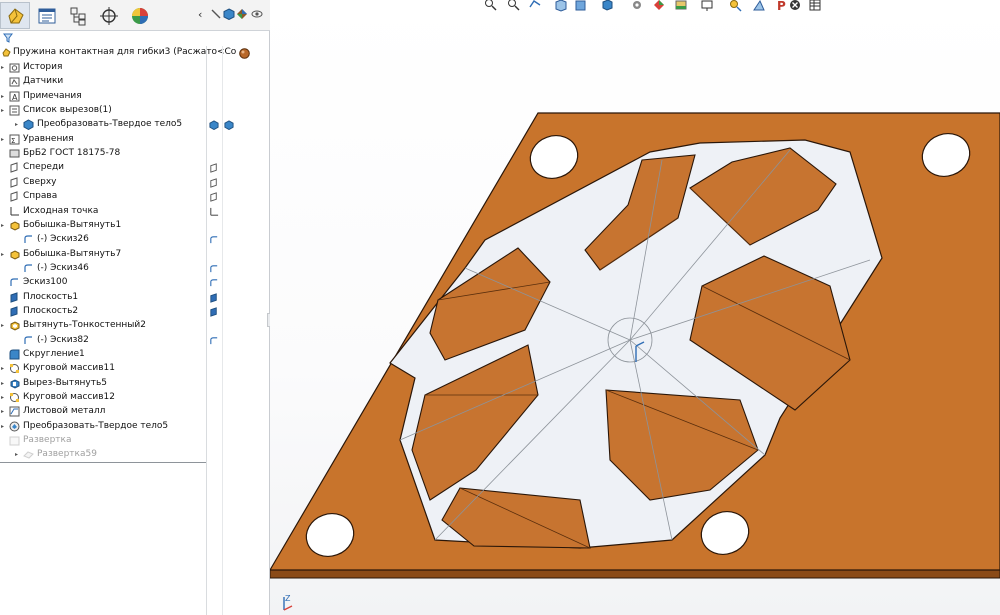  Describe the element at coordinates (535, 6) in the screenshot. I see `previous-view-icon` at that location.